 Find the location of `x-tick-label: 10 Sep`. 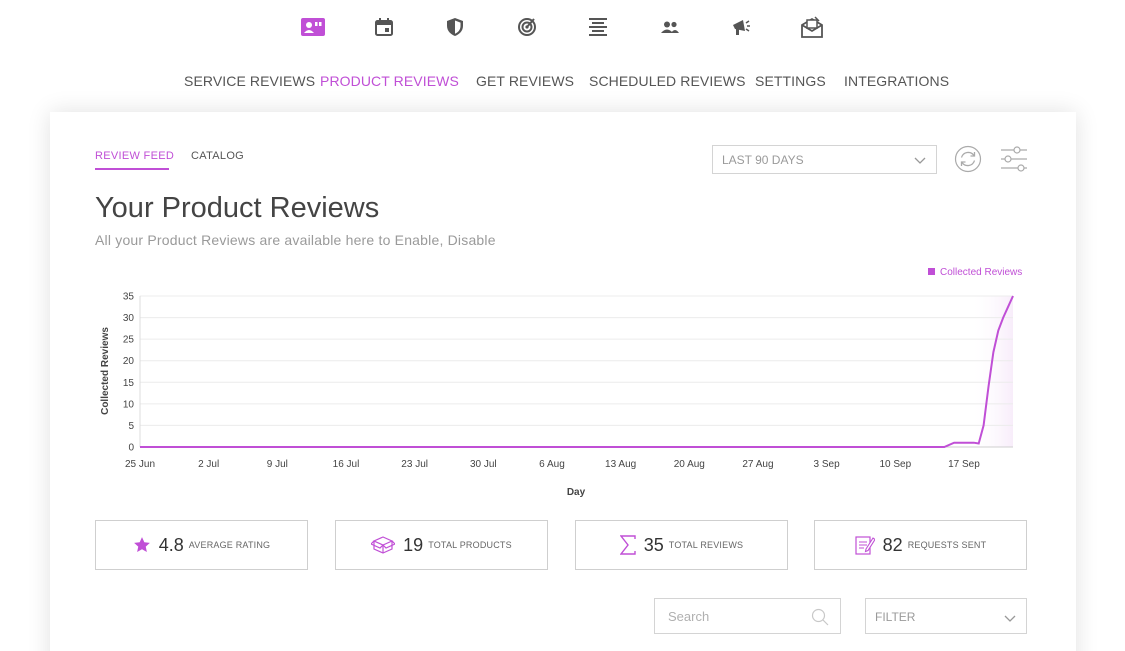

x-tick-label: 10 Sep is located at coordinates (895, 464).